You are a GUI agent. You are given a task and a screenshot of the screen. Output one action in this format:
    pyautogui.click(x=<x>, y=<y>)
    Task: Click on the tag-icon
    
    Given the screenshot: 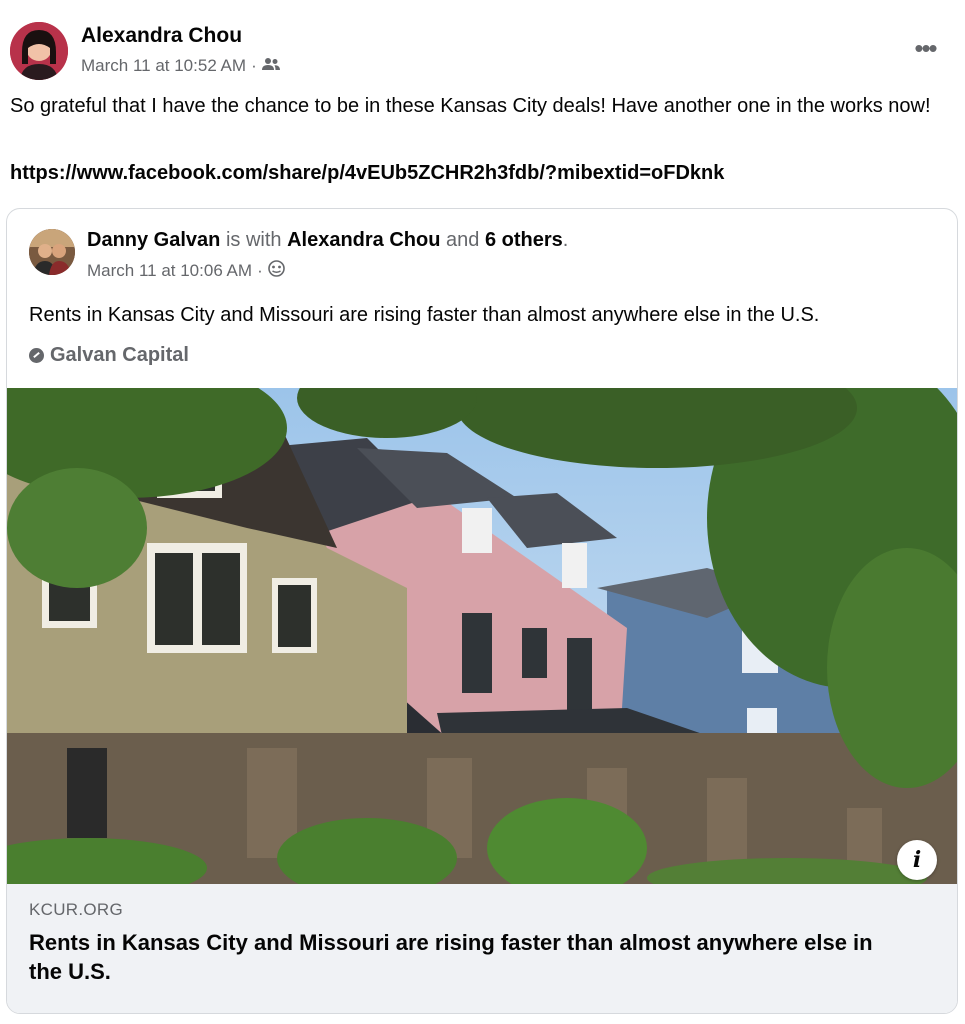 What is the action you would take?
    pyautogui.click(x=36, y=355)
    